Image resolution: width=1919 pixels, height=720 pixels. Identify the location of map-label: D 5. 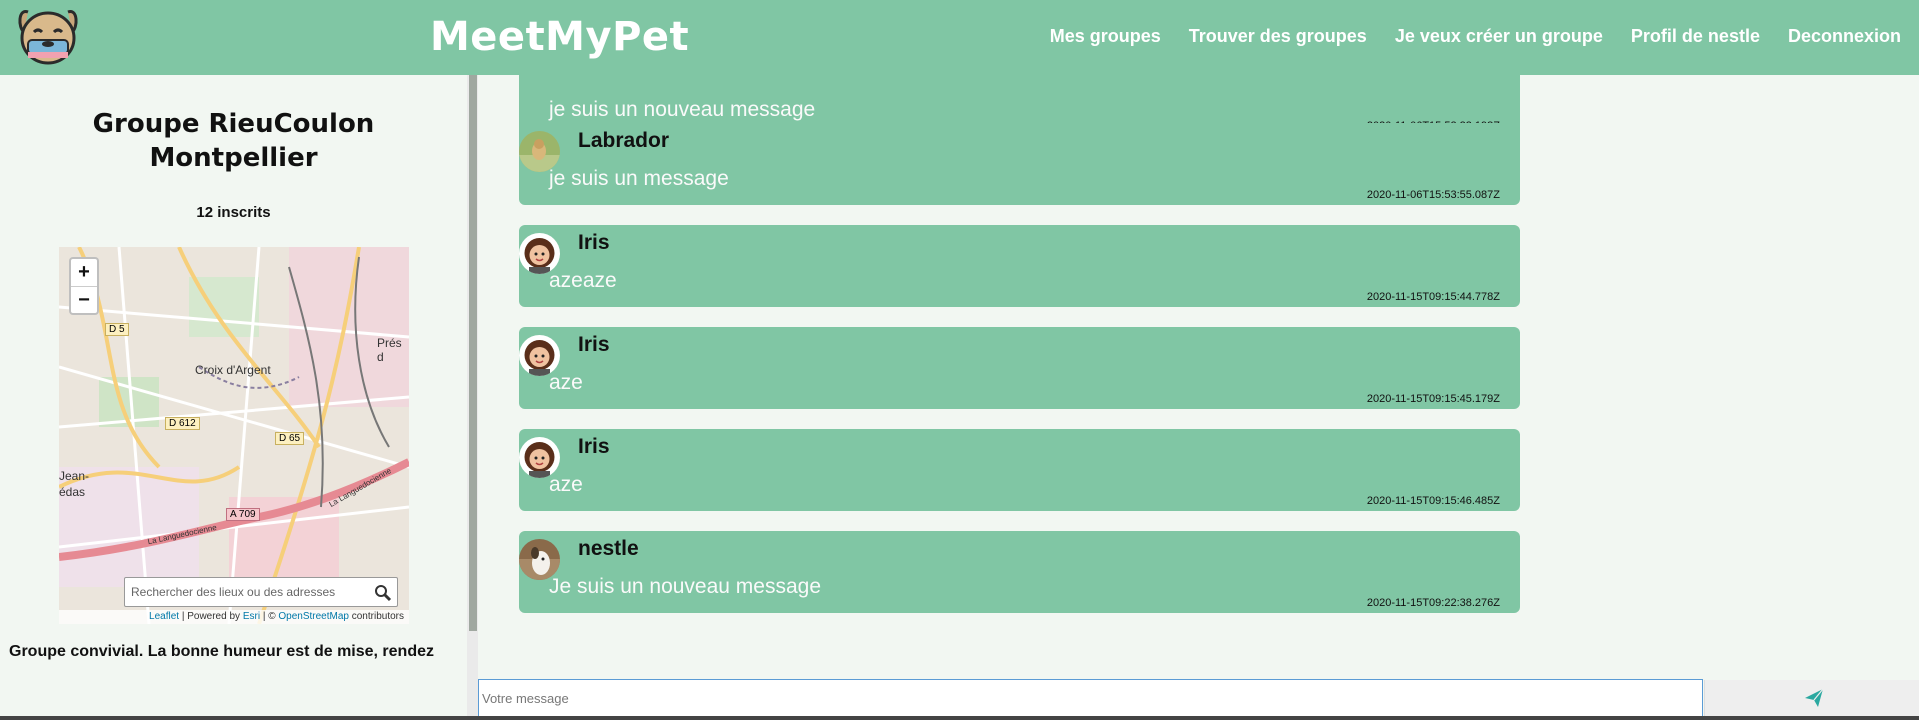
(117, 329).